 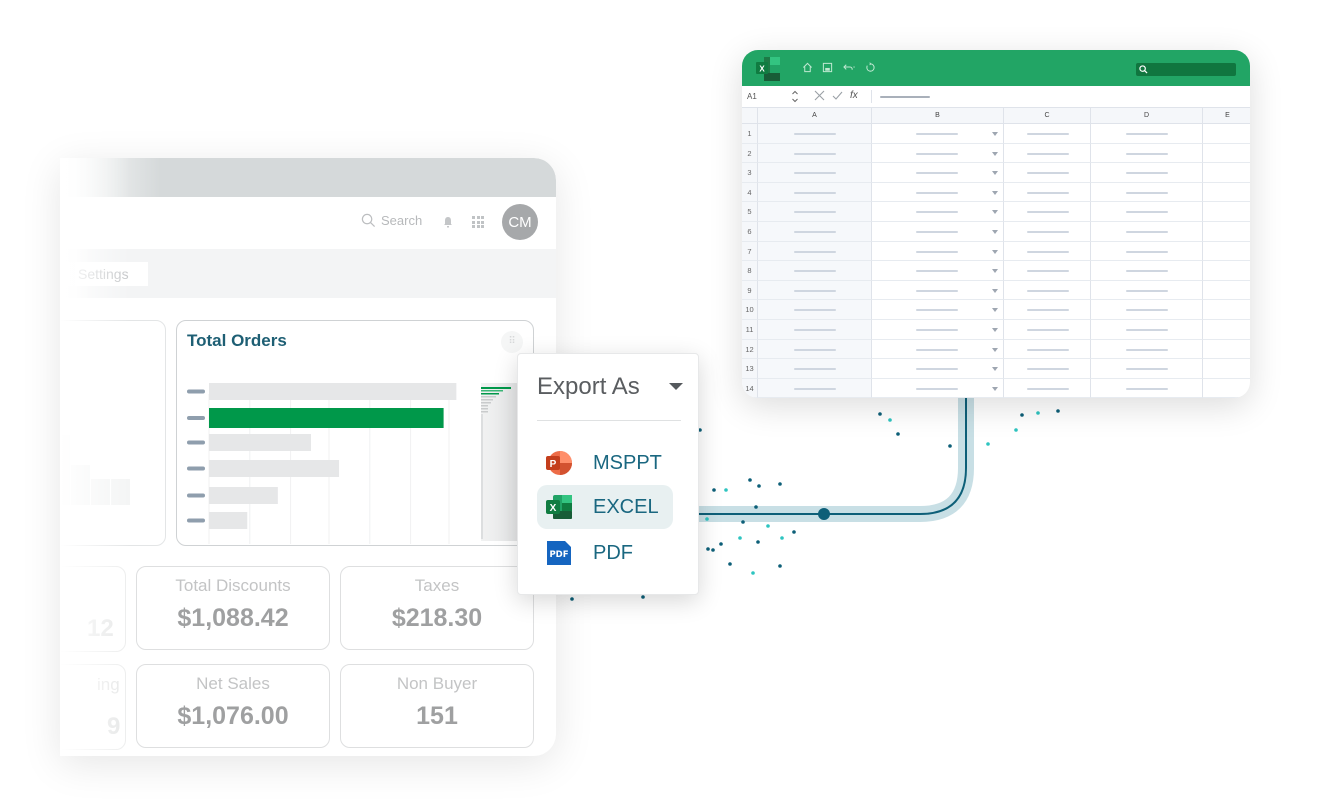 I want to click on caret-down-icon, so click(x=676, y=386).